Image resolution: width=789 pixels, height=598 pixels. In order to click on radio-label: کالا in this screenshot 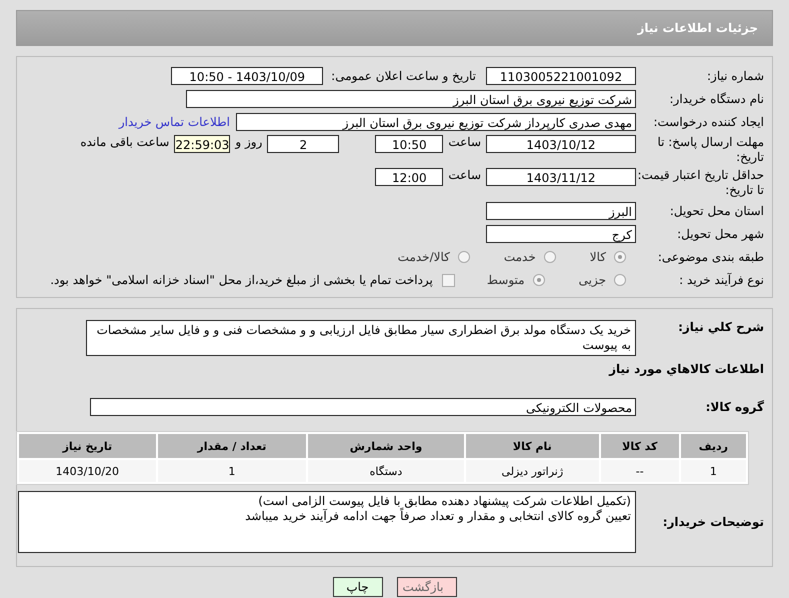, I will do `click(598, 257)`.